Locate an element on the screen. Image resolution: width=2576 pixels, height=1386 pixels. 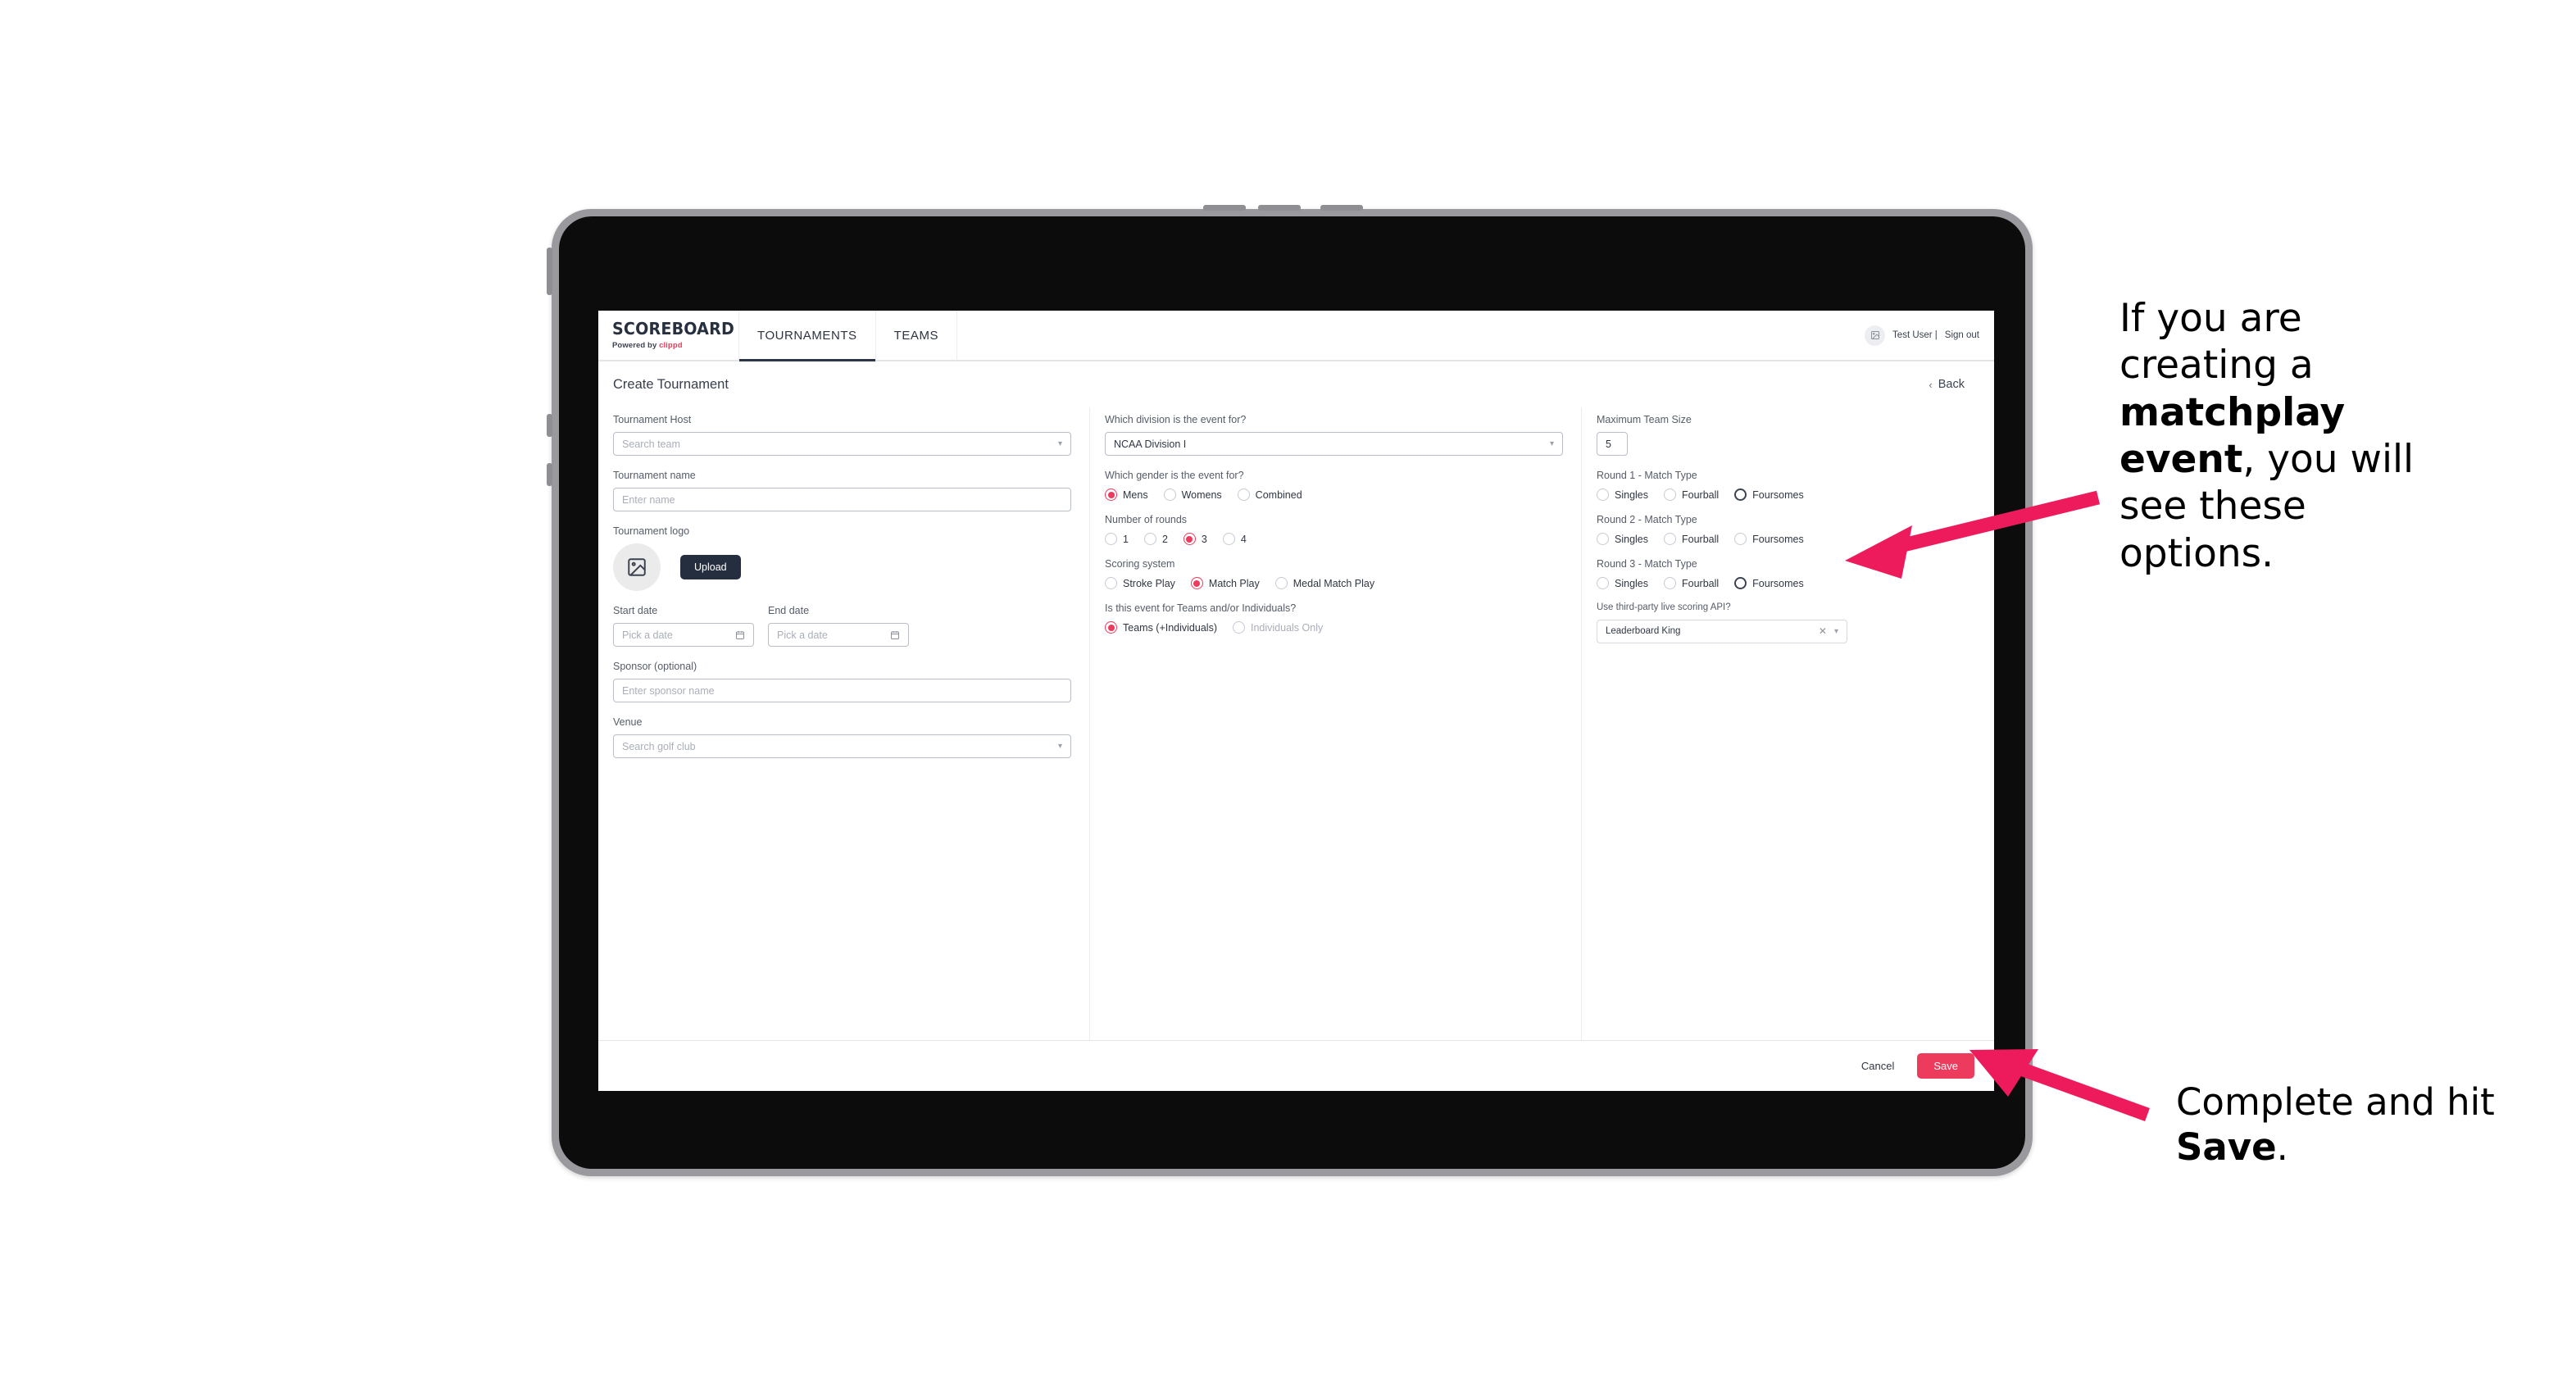
division-select: NCAA Division I ▾ is located at coordinates (1334, 444).